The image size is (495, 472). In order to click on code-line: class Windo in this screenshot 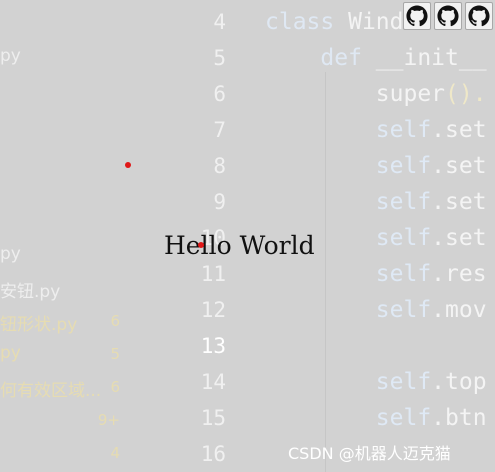, I will do `click(341, 22)`.